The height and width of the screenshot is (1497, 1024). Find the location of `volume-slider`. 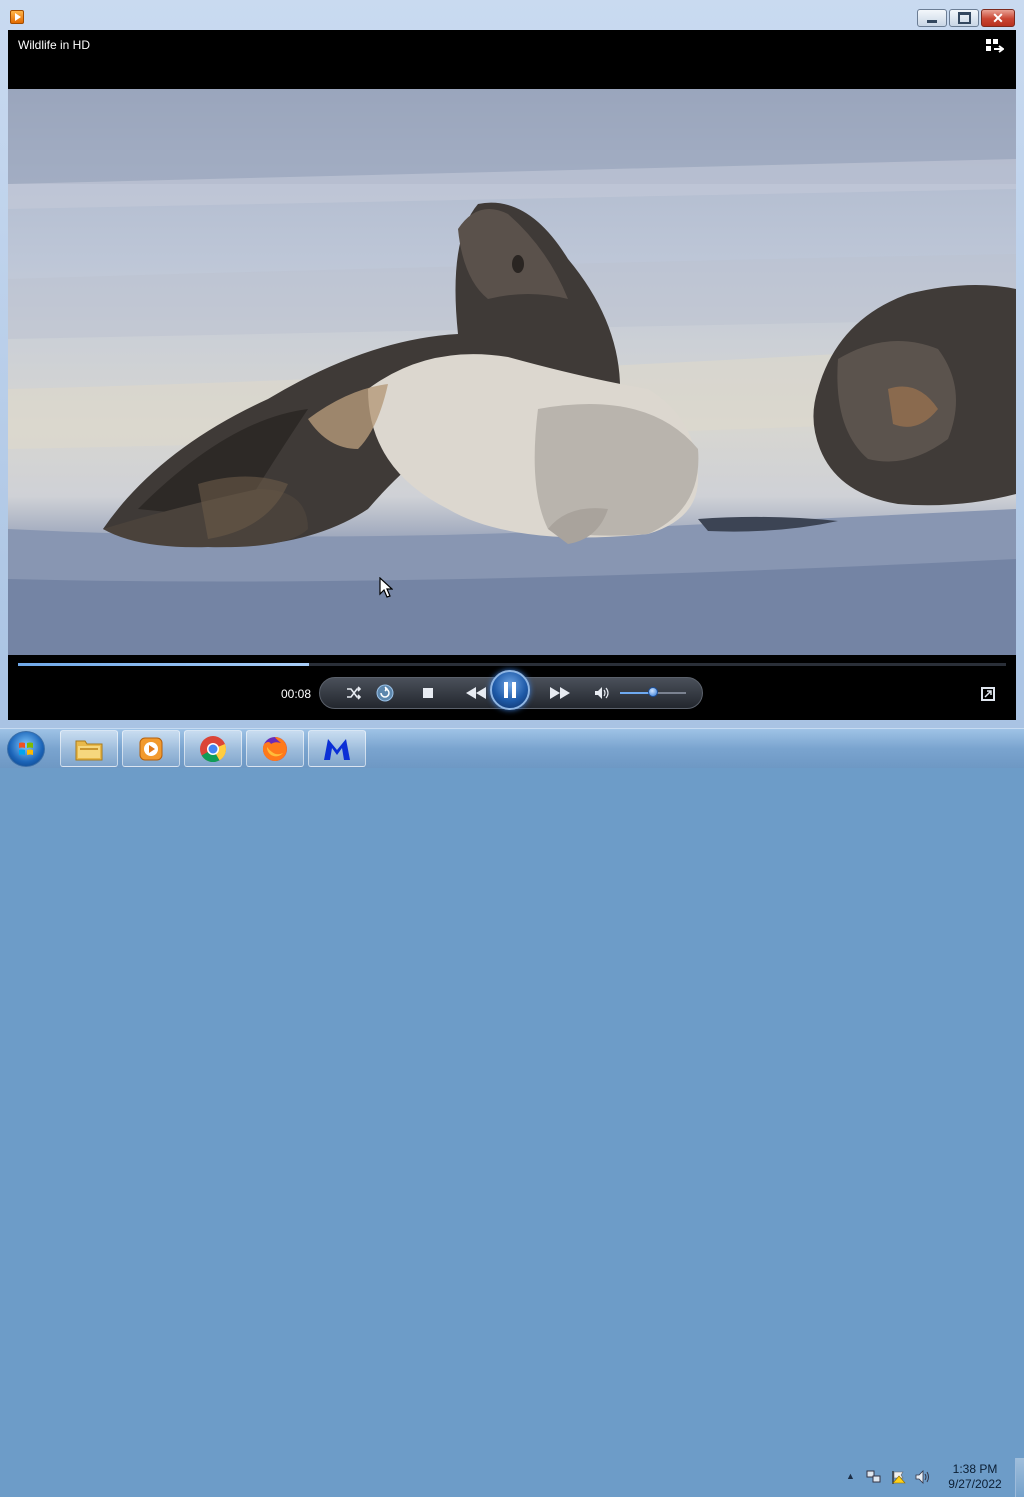

volume-slider is located at coordinates (653, 692).